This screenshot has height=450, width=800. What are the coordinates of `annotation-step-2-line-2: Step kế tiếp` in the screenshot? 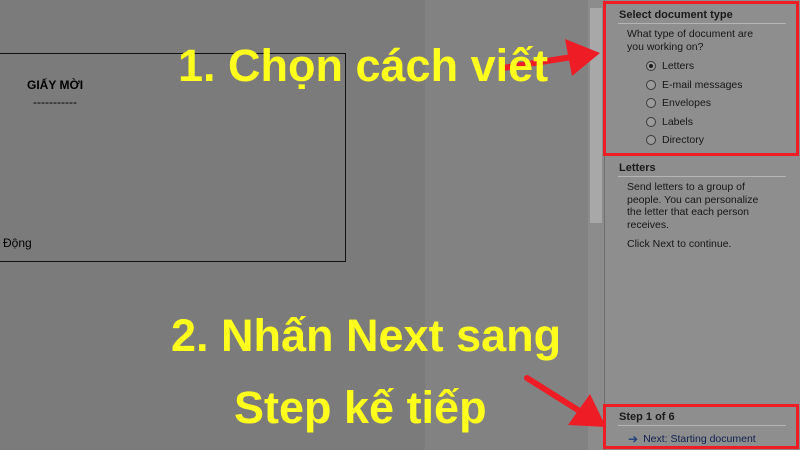 It's located at (360, 407).